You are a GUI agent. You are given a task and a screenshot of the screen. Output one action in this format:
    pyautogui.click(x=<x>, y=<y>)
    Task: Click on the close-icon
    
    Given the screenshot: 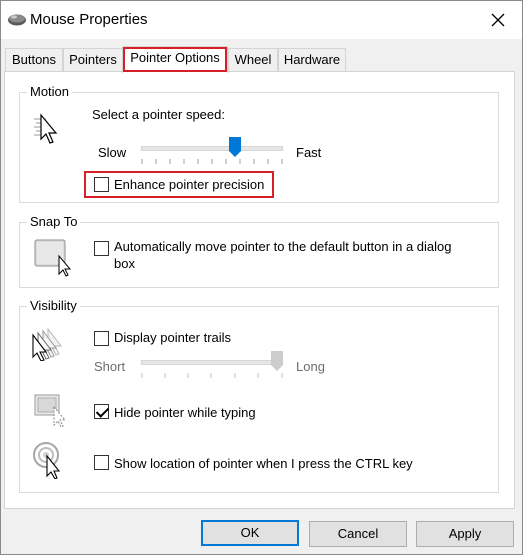 What is the action you would take?
    pyautogui.click(x=498, y=20)
    